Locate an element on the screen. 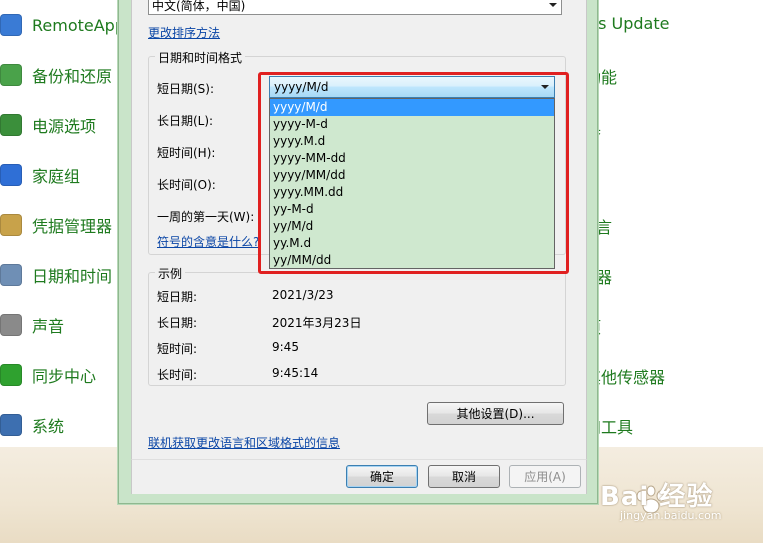  datetime-icon is located at coordinates (11, 275).